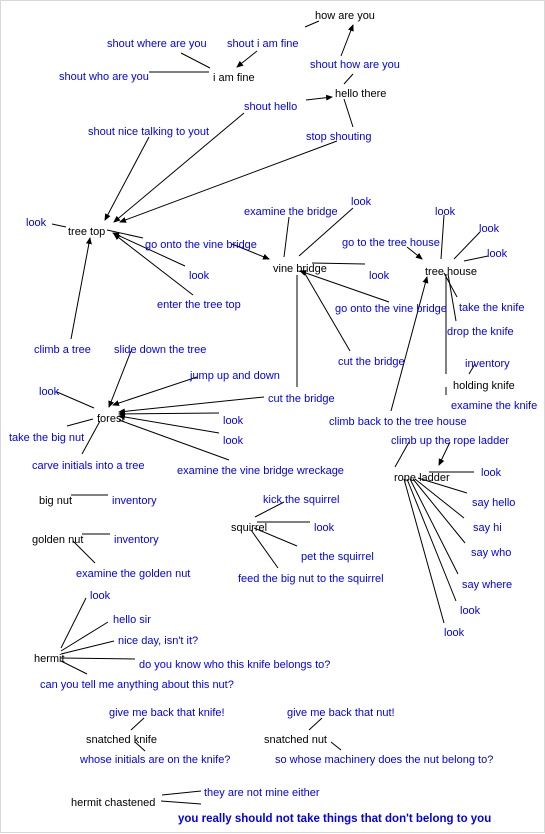 This screenshot has height=834, width=545. What do you see at coordinates (270, 107) in the screenshot?
I see `action-node-shout-hello: shout hello` at bounding box center [270, 107].